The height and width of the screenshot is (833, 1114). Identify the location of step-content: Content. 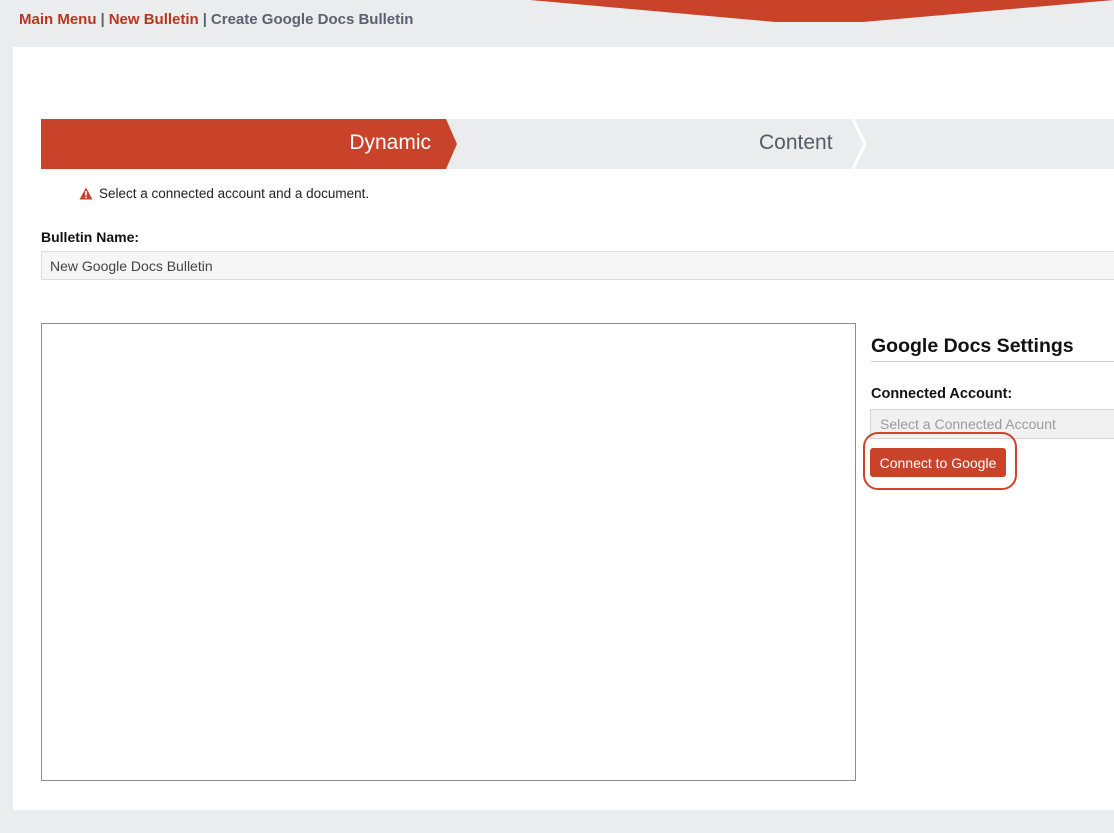
(796, 143).